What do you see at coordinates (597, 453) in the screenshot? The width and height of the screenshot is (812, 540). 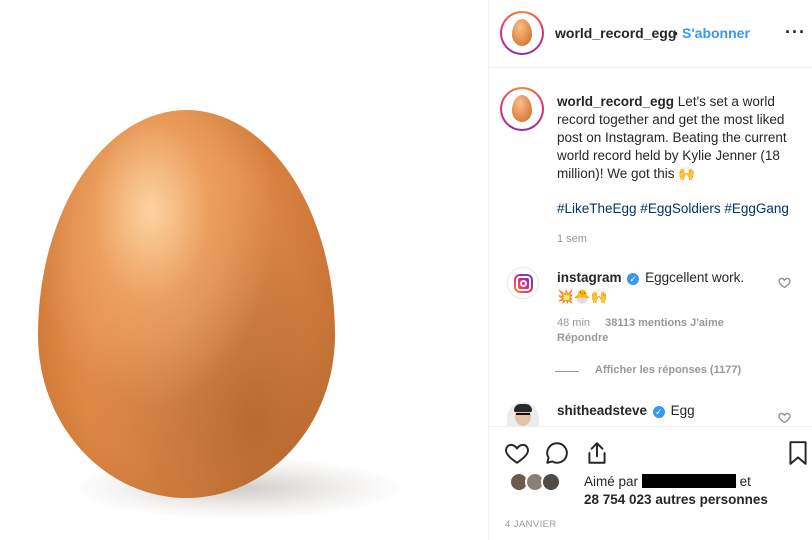 I see `share-icon` at bounding box center [597, 453].